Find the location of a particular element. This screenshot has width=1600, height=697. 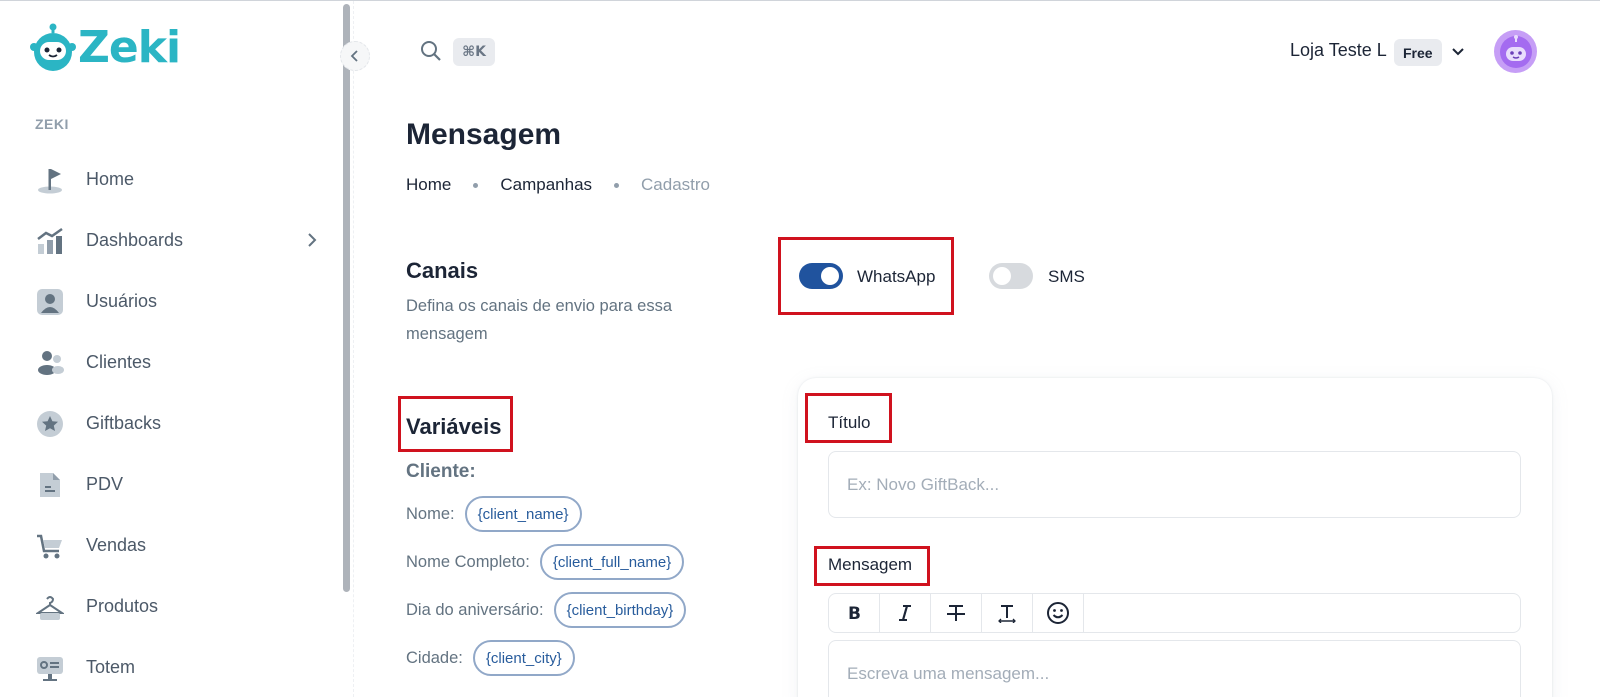

logo: Zeki is located at coordinates (105, 47).